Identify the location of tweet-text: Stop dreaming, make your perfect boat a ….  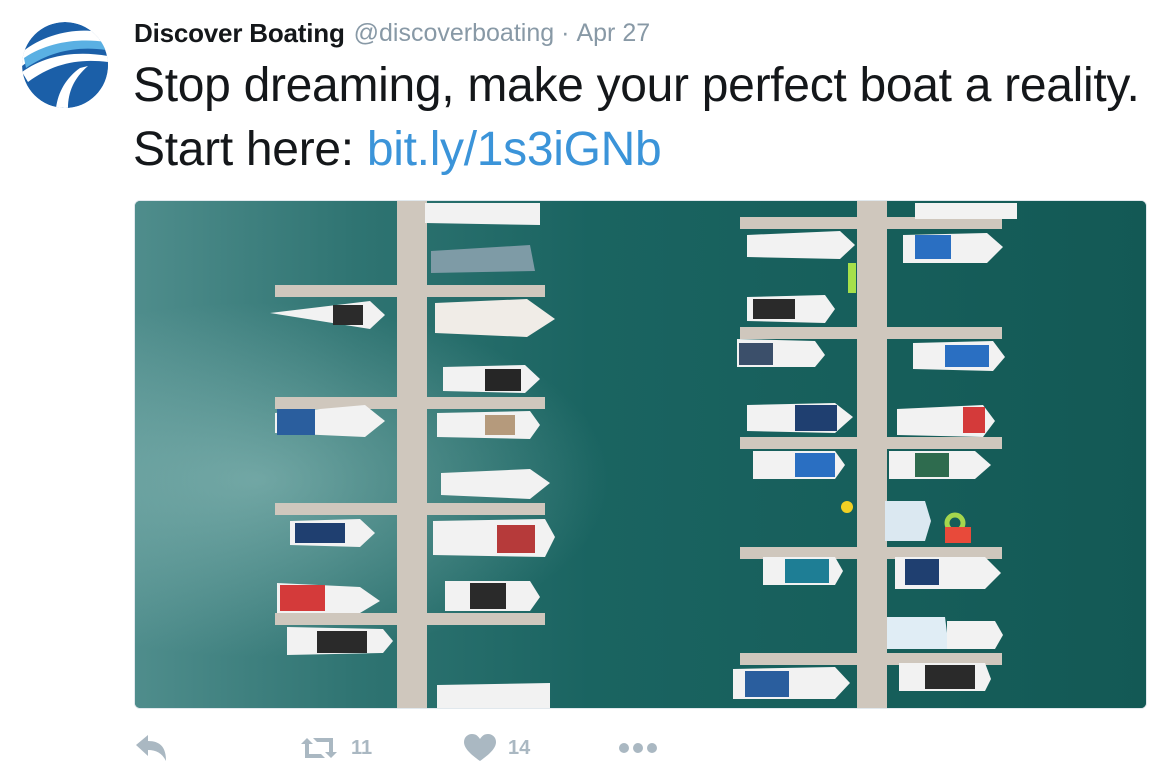
(638, 118).